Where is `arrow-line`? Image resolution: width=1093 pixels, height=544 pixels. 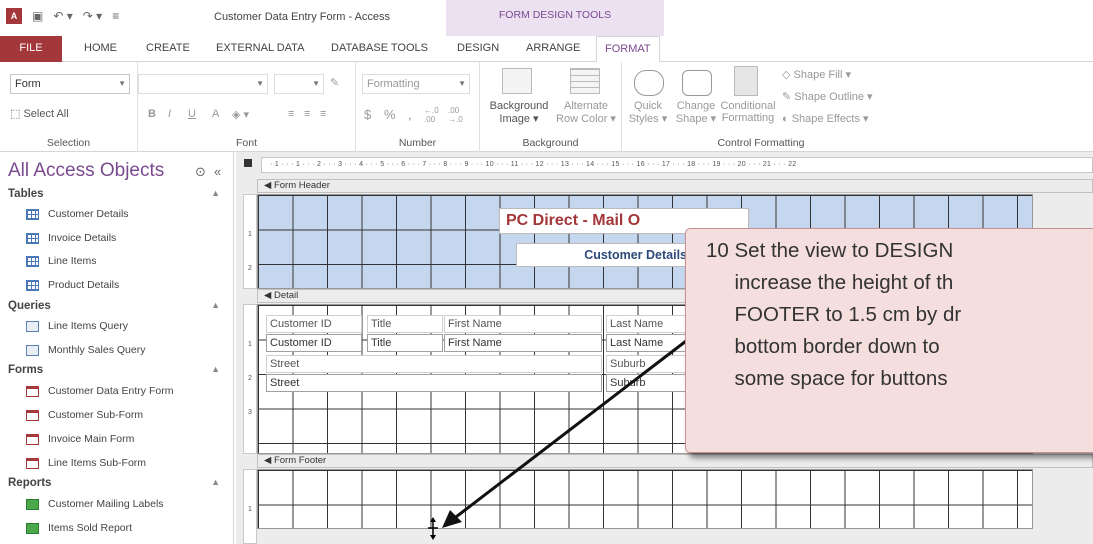
arrow-line is located at coordinates (571, 429).